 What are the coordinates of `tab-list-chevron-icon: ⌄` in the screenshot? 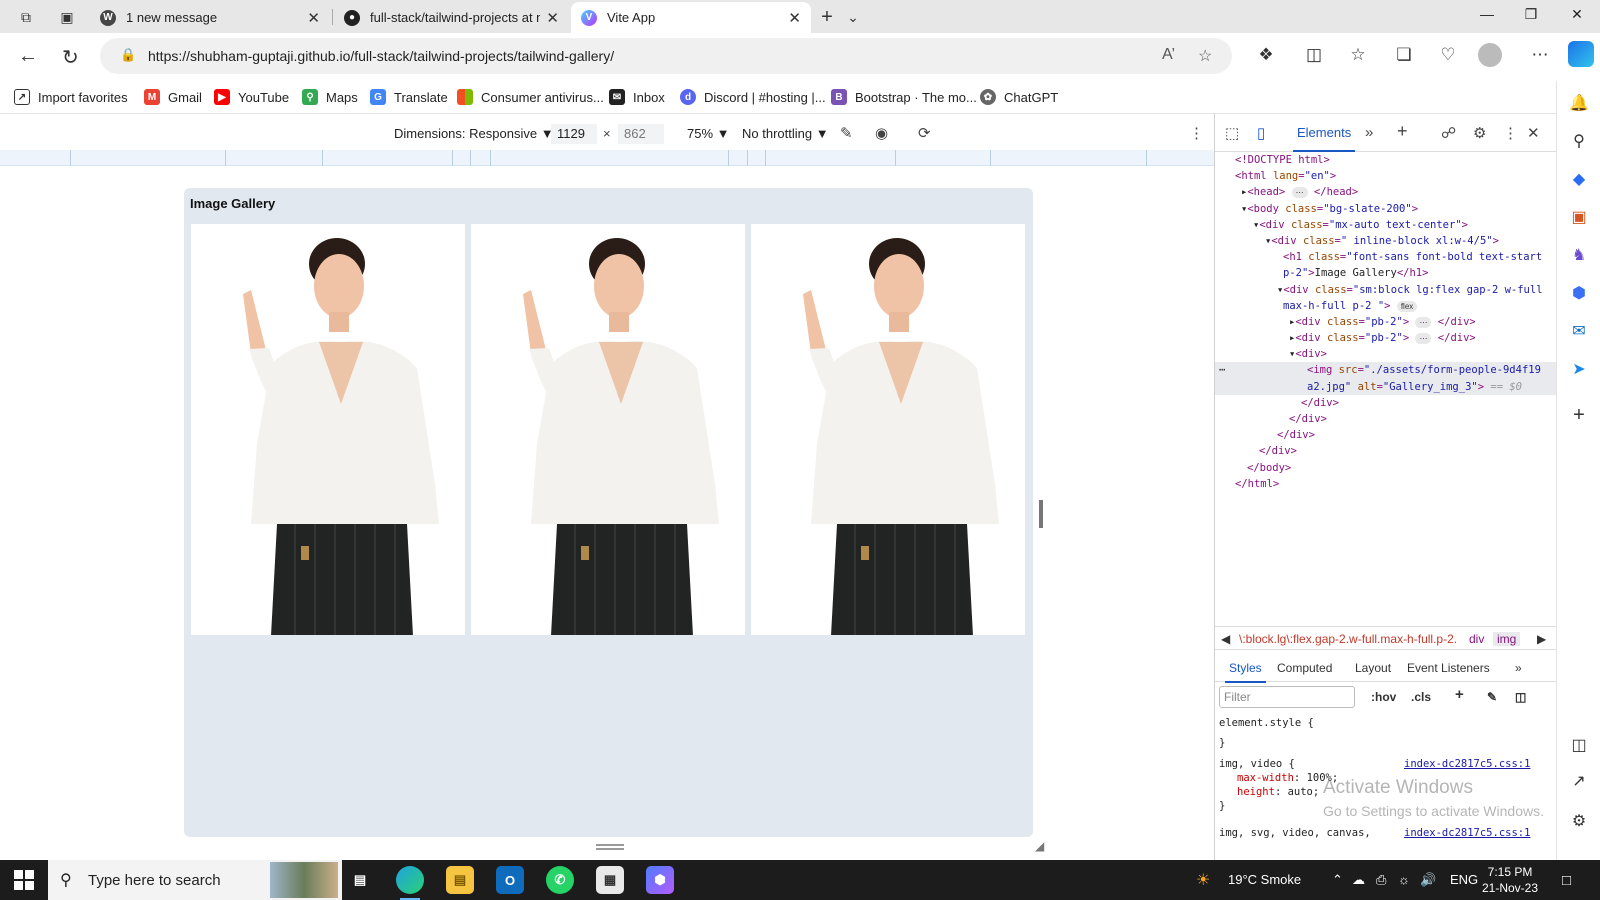 It's located at (853, 17).